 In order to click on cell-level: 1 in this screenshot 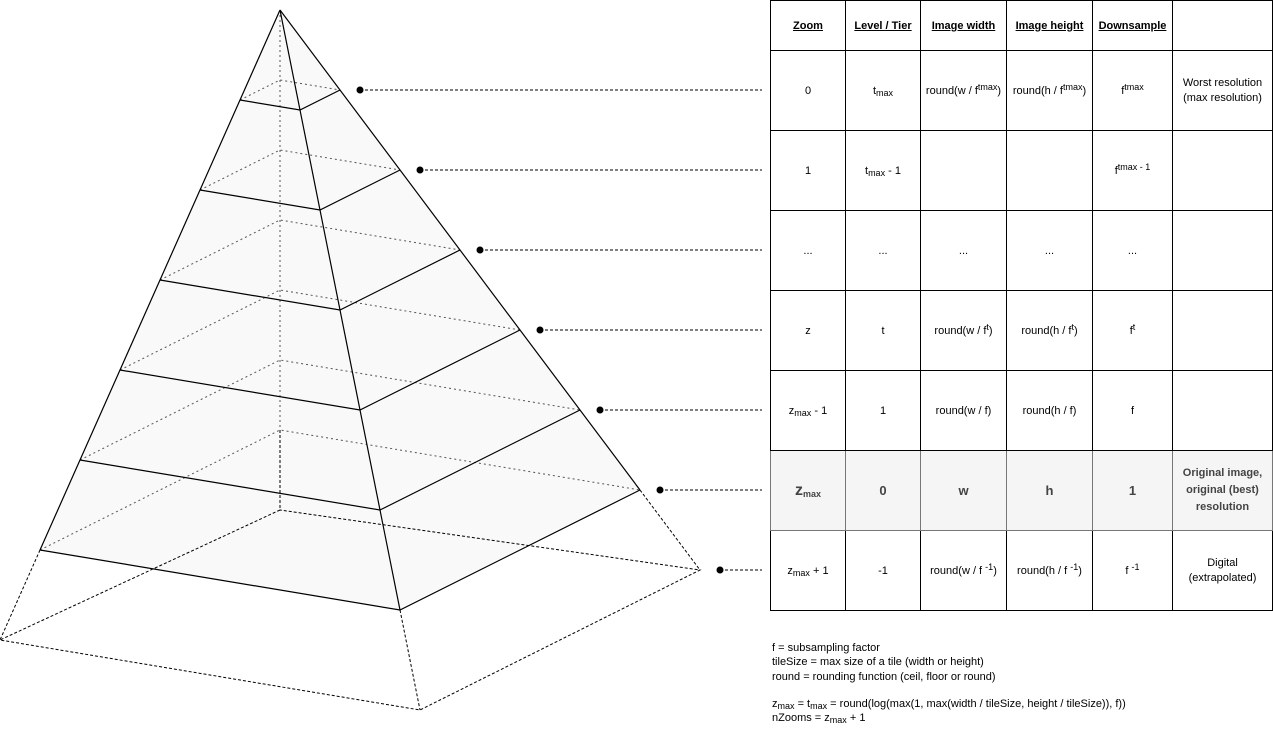, I will do `click(883, 410)`.